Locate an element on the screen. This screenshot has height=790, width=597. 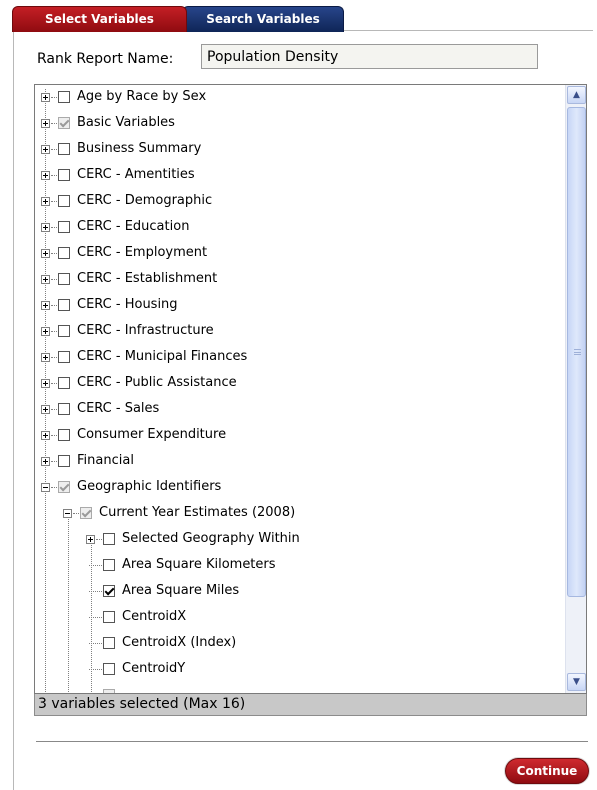
tree-node: CERC - Demographic is located at coordinates (126, 201).